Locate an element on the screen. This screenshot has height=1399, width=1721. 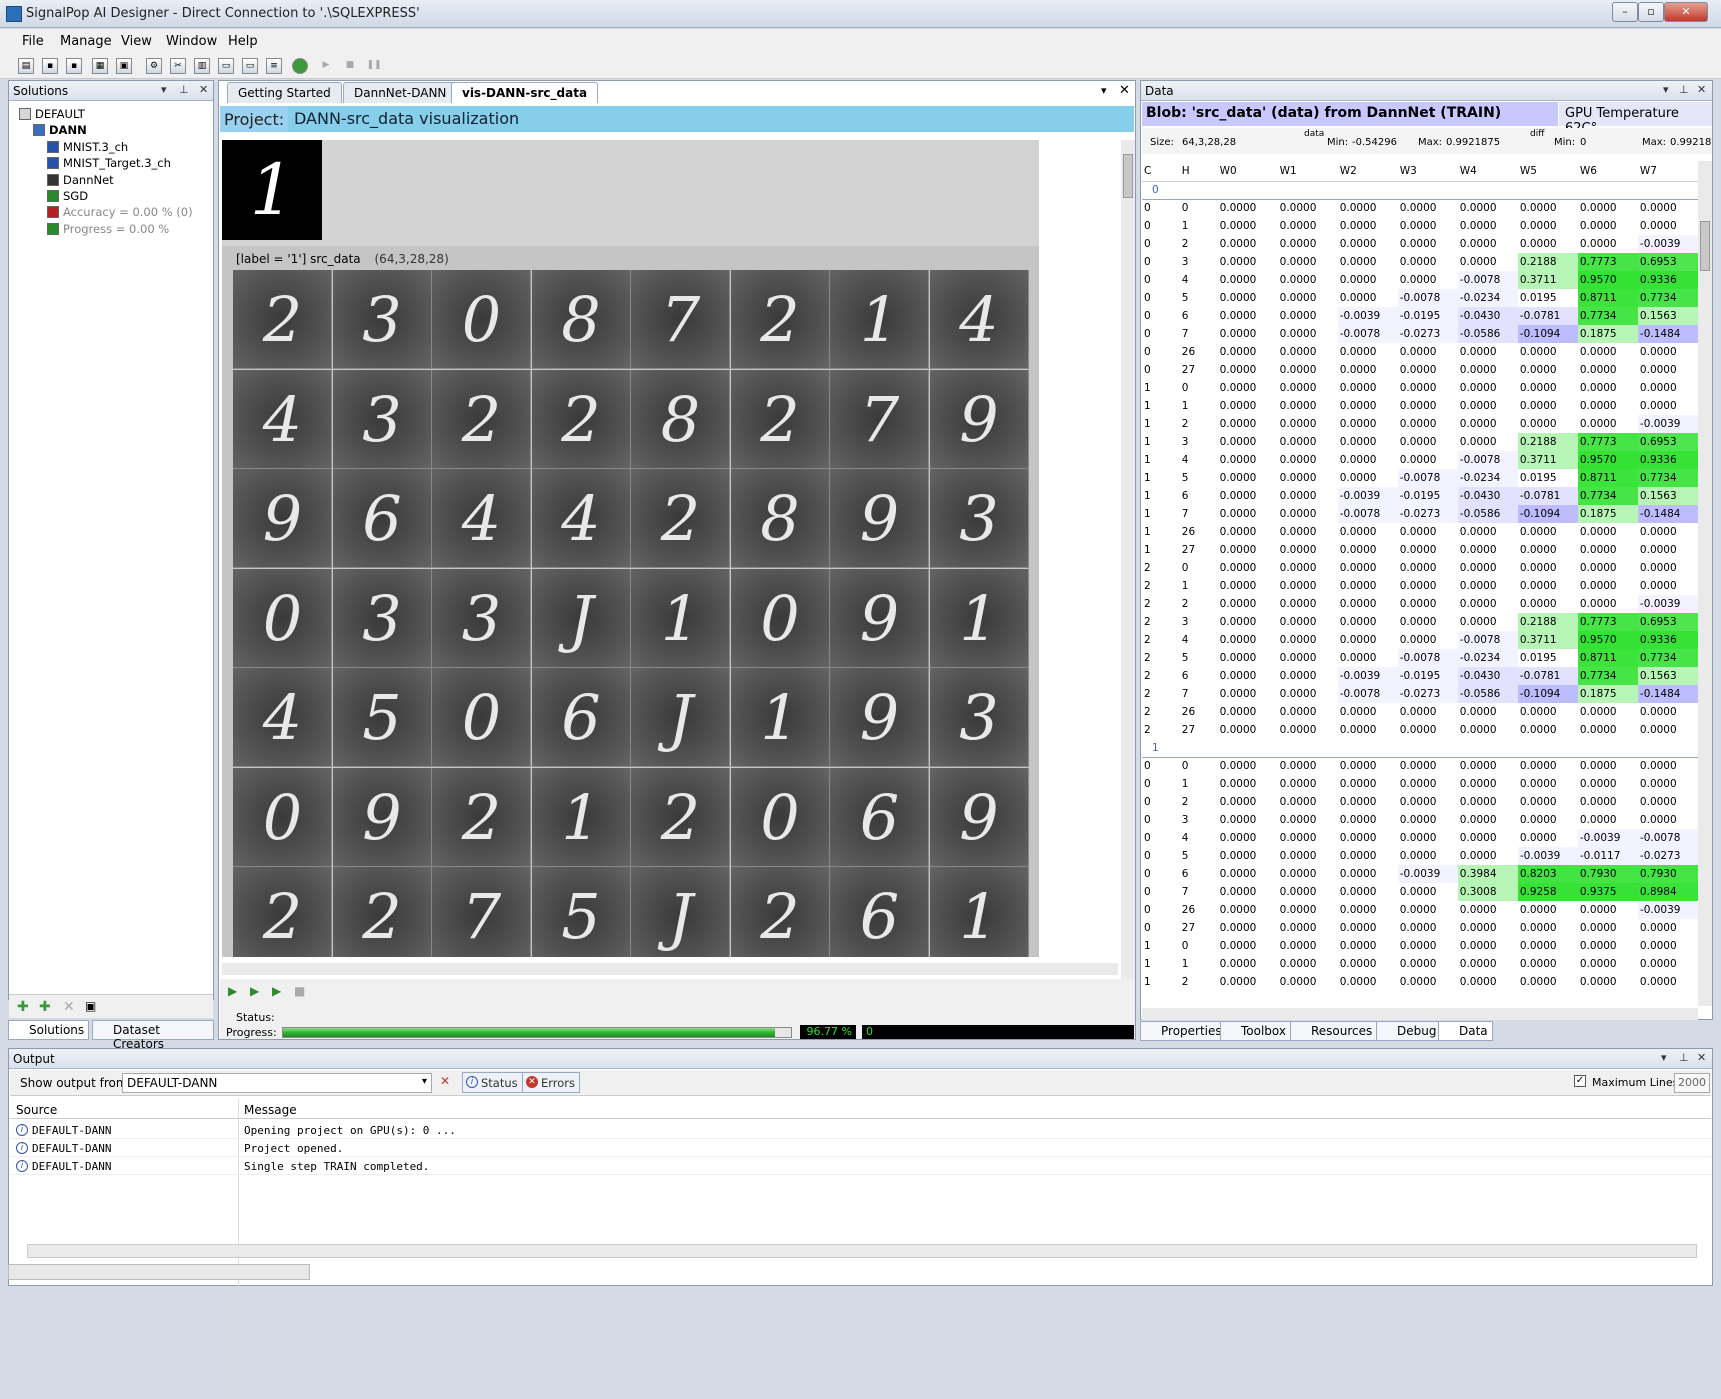
digit-glyph: J is located at coordinates (680, 717).